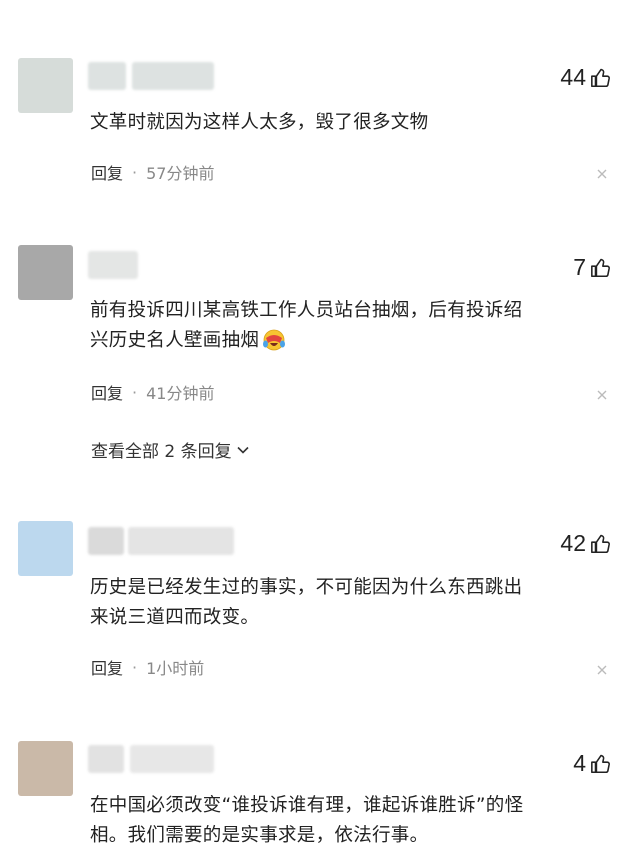 The height and width of the screenshot is (864, 640). What do you see at coordinates (161, 452) in the screenshot?
I see `view-replies-label: 查看全部 2 条回复` at bounding box center [161, 452].